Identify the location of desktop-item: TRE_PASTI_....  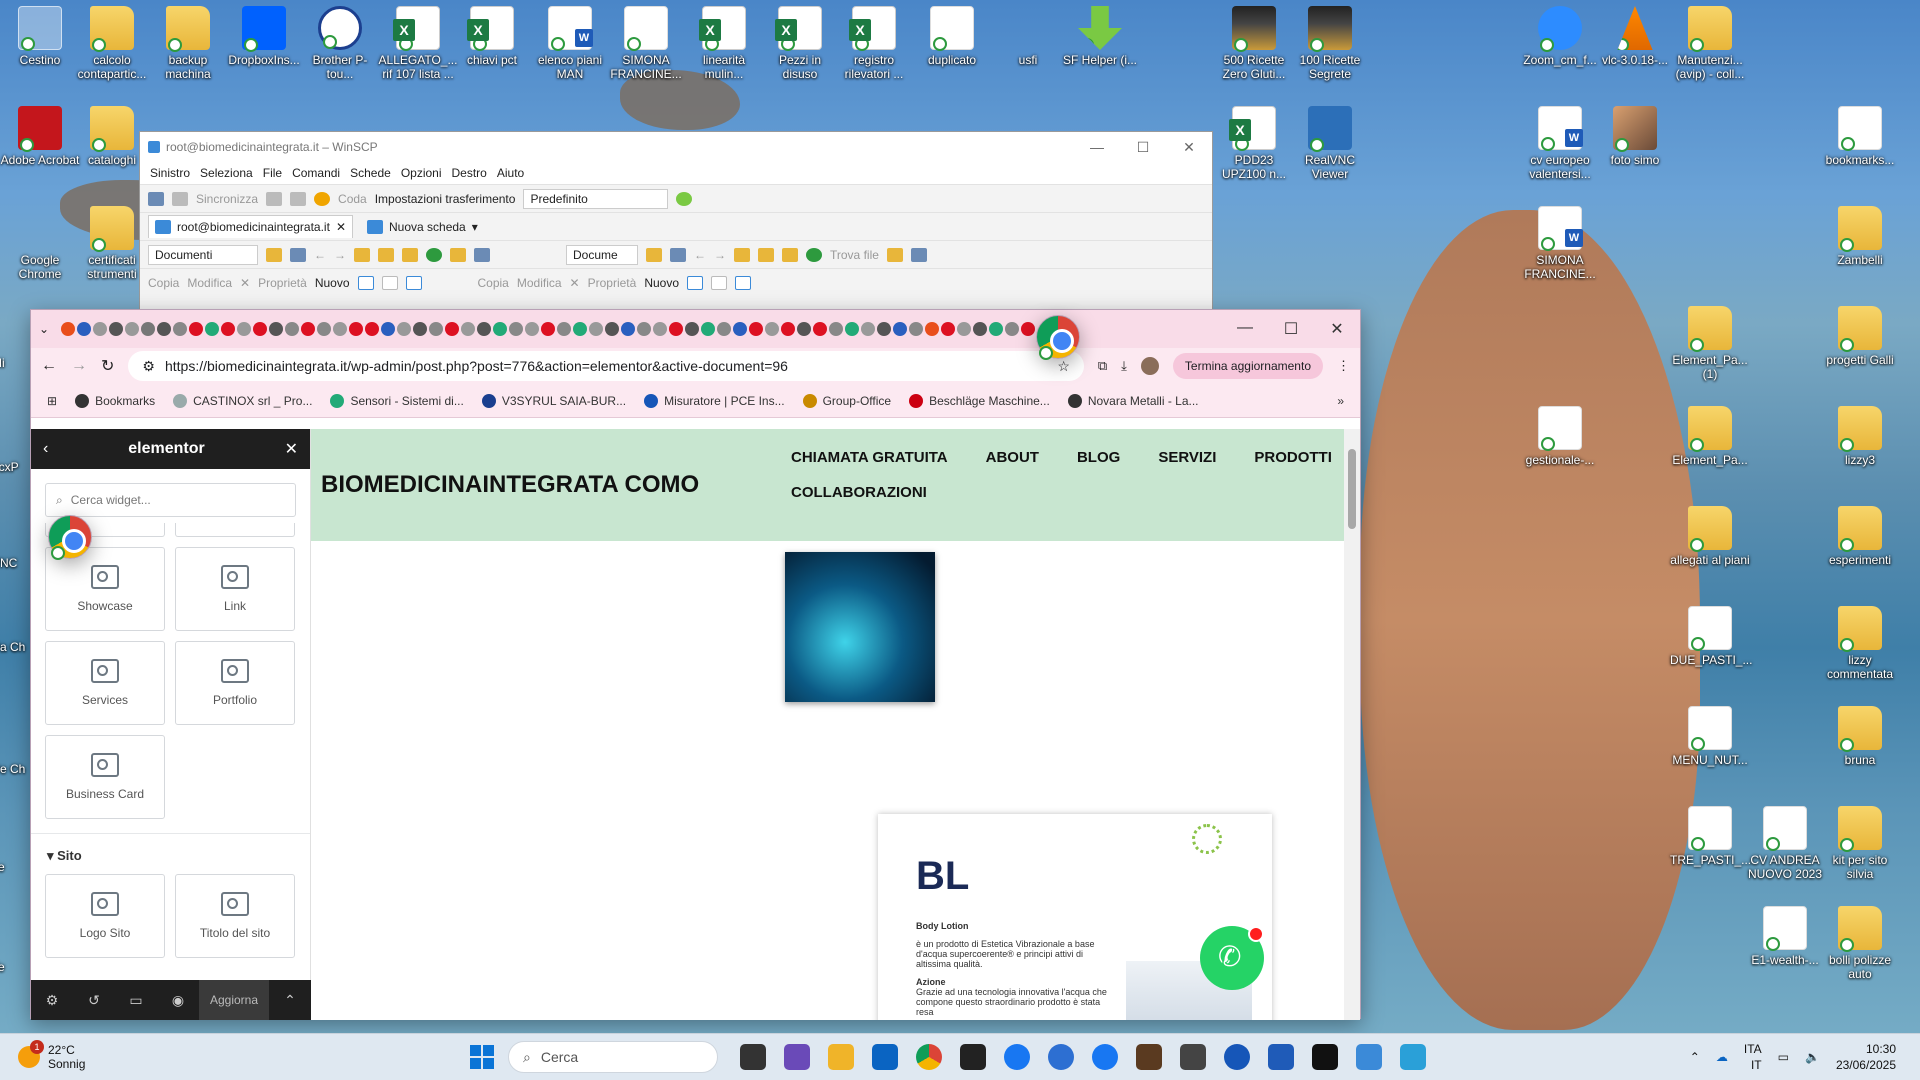
(1710, 836).